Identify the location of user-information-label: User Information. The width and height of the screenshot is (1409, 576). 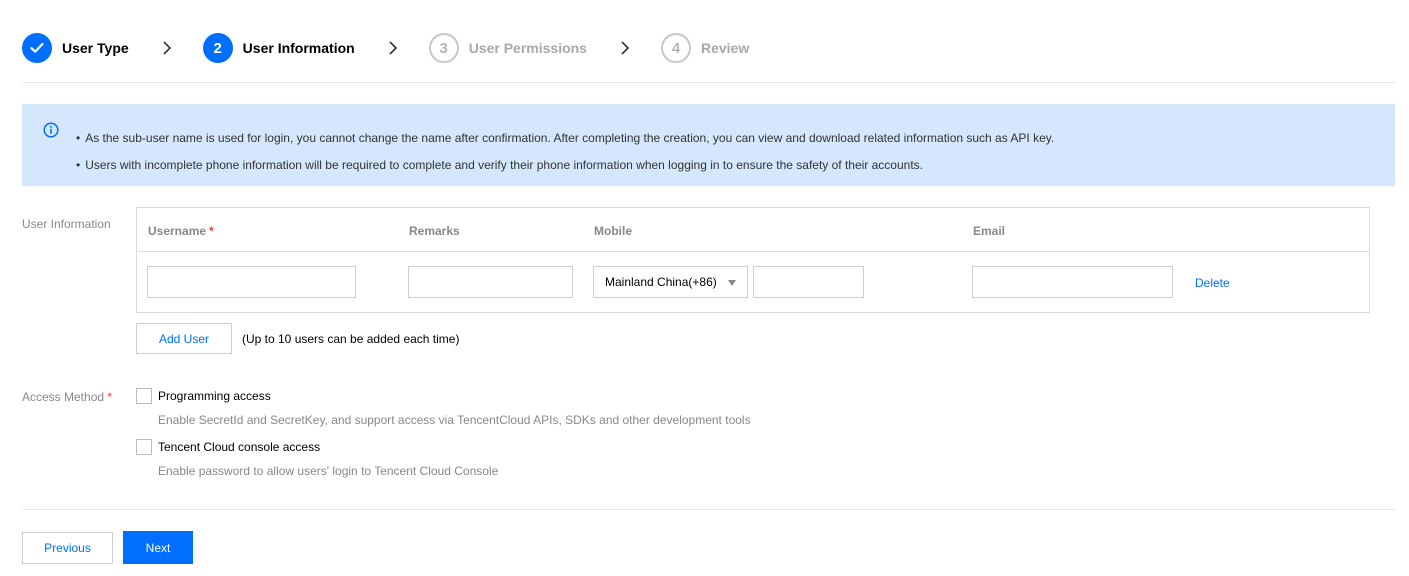
(66, 224).